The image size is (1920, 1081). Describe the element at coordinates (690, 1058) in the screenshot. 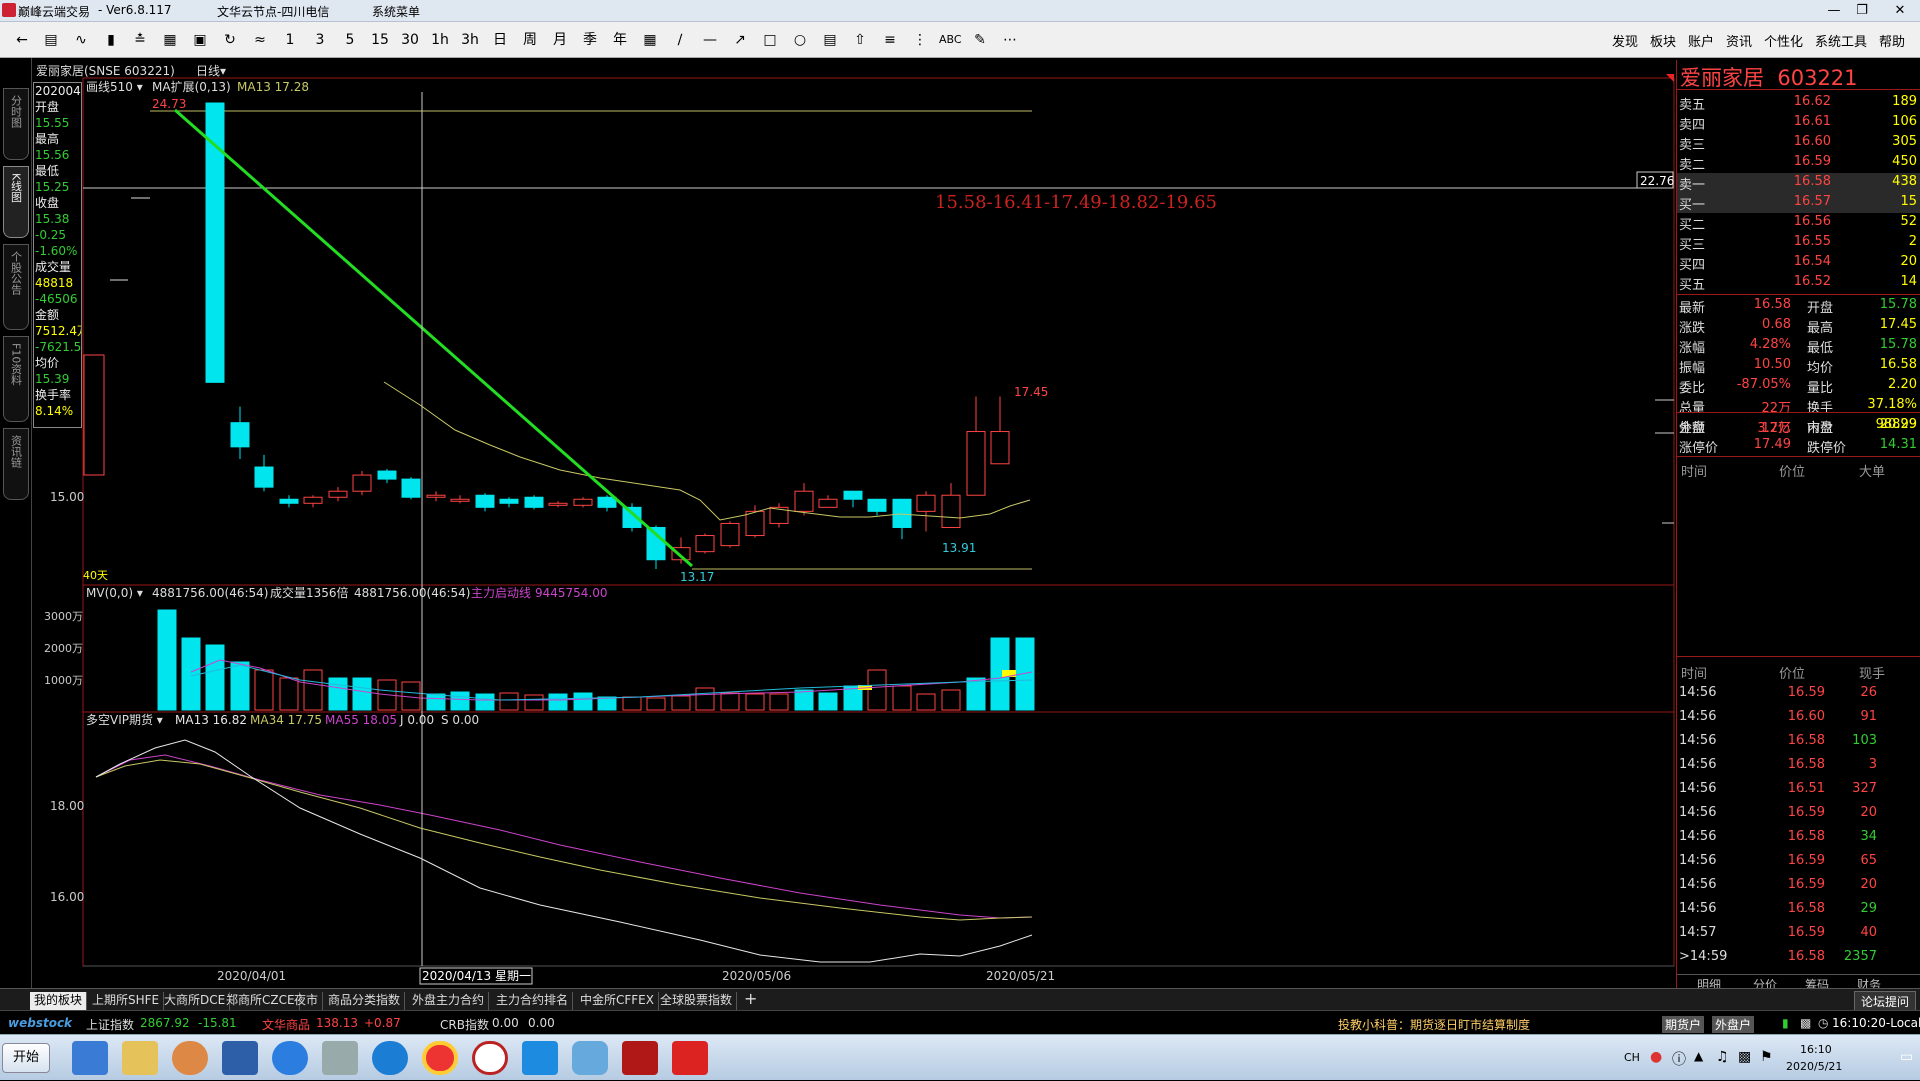

I see `trade-app-icon` at that location.